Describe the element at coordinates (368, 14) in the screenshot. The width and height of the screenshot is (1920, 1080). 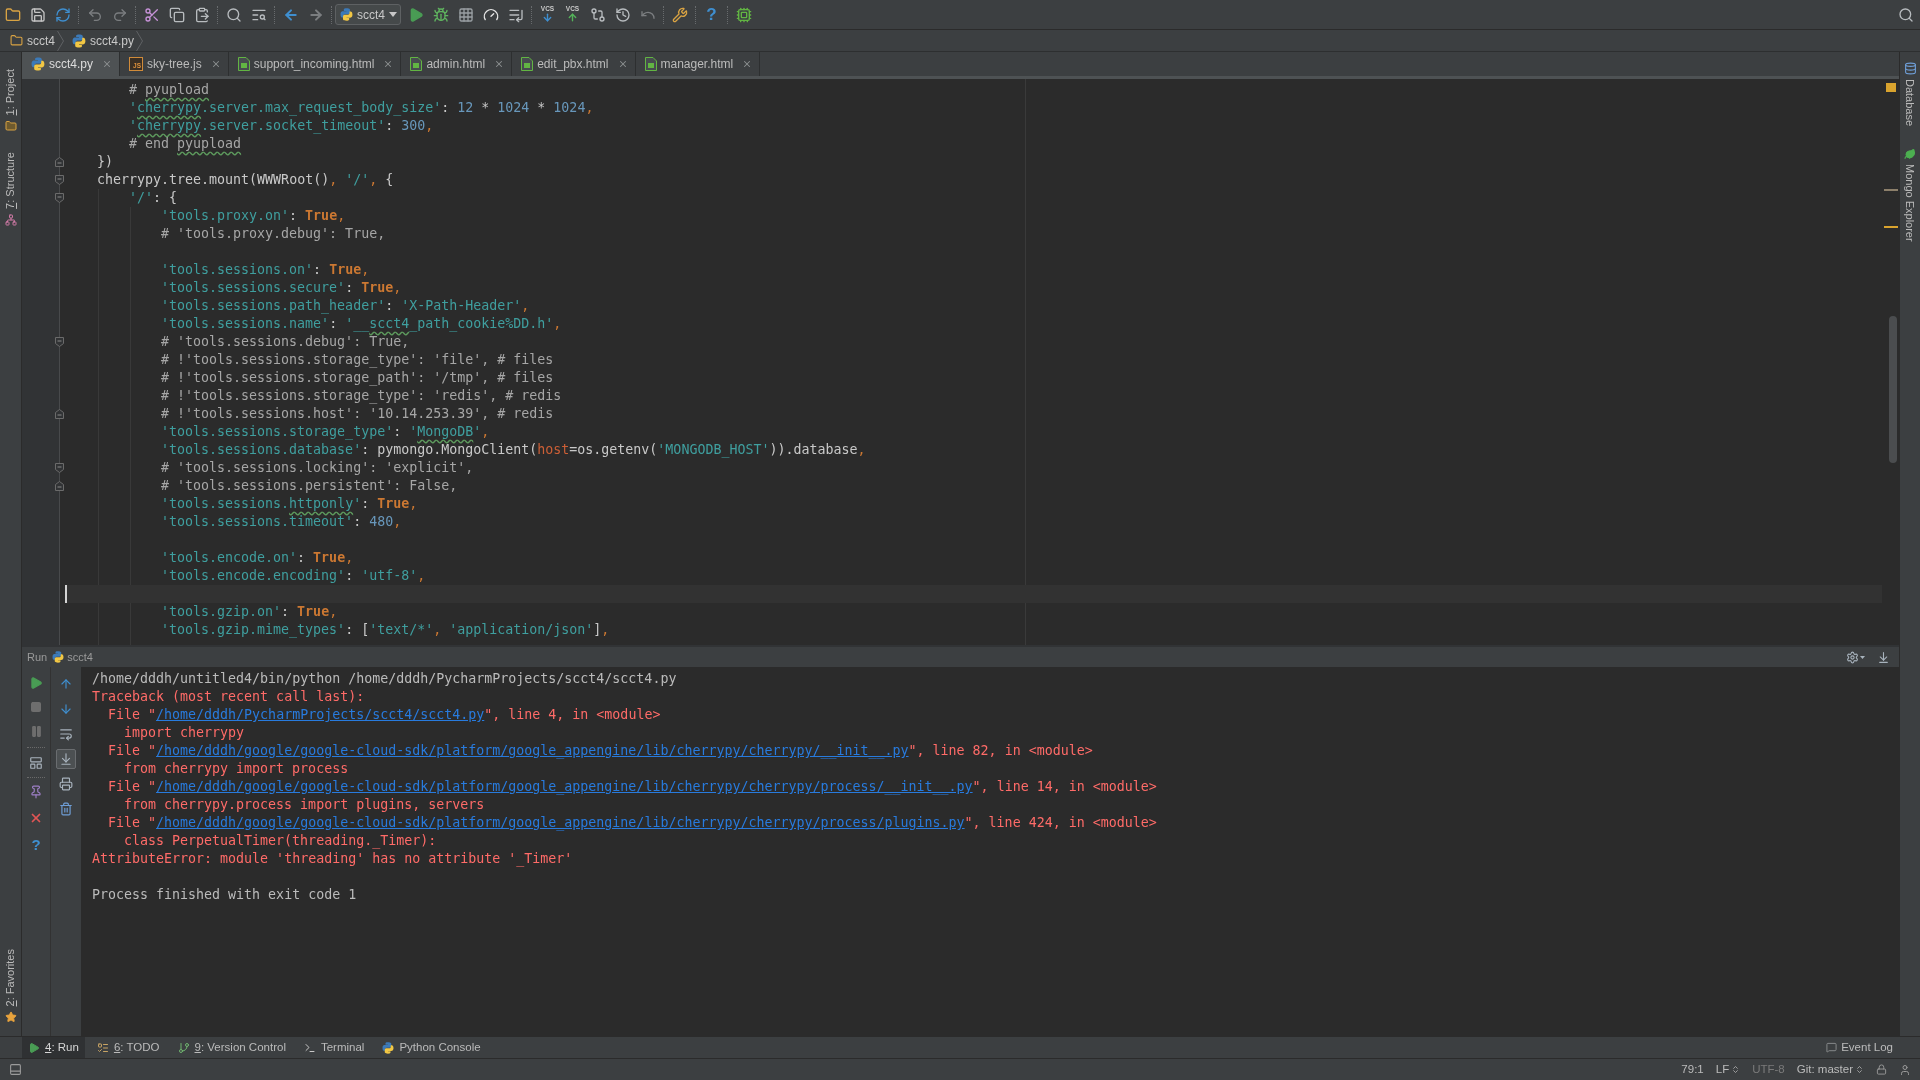
I see `run-config-dropdown: scct4` at that location.